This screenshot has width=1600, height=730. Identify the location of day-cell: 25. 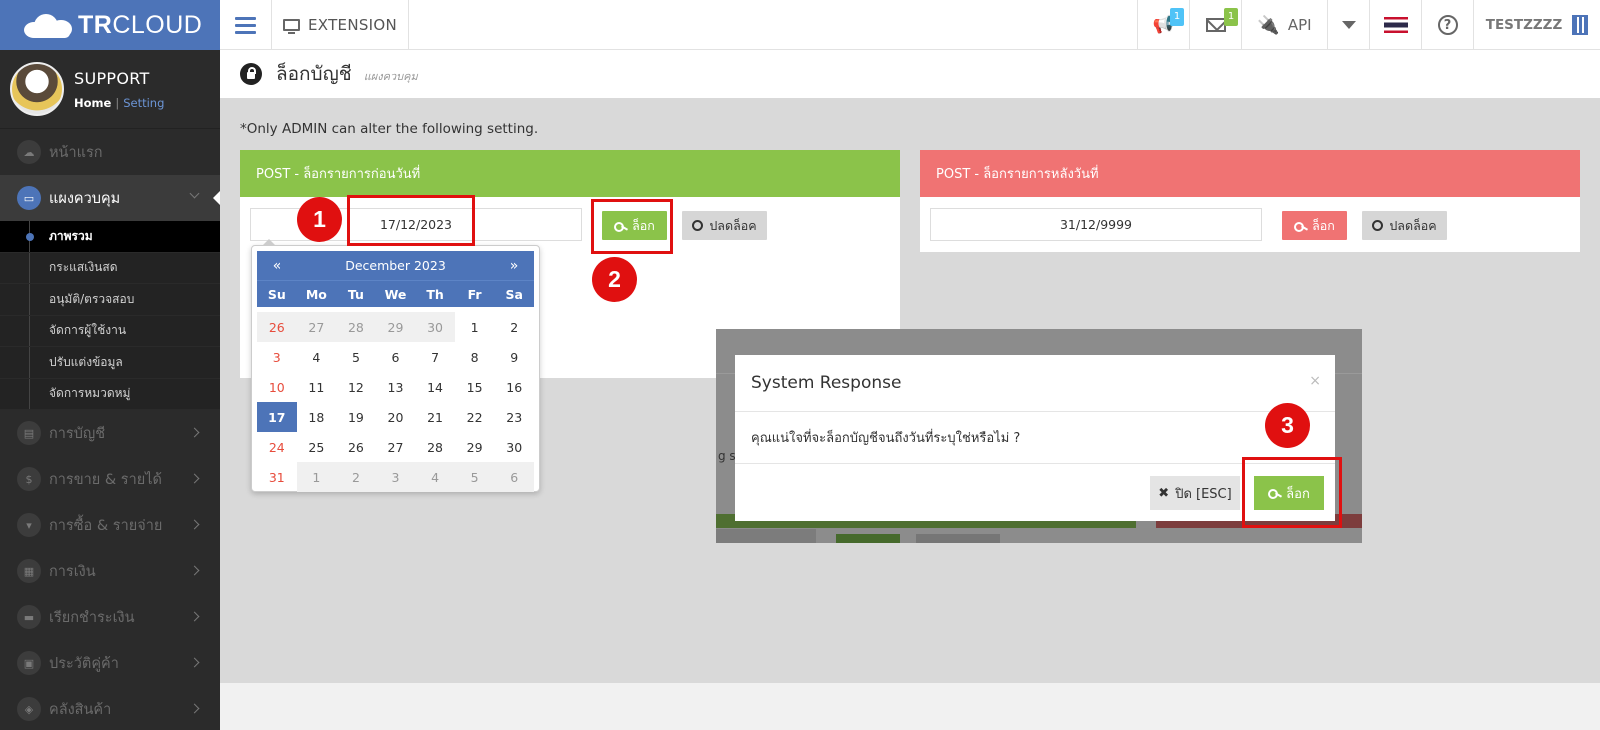
(317, 447).